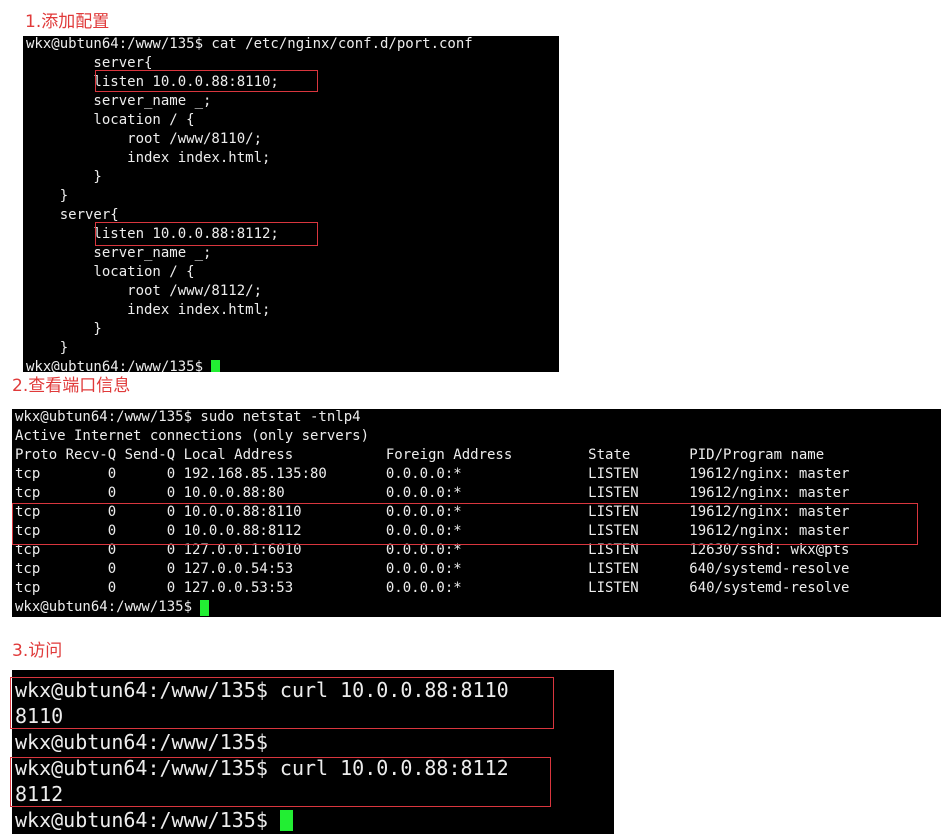 This screenshot has width=950, height=840. What do you see at coordinates (37, 651) in the screenshot?
I see `step3-heading: 3.访问` at bounding box center [37, 651].